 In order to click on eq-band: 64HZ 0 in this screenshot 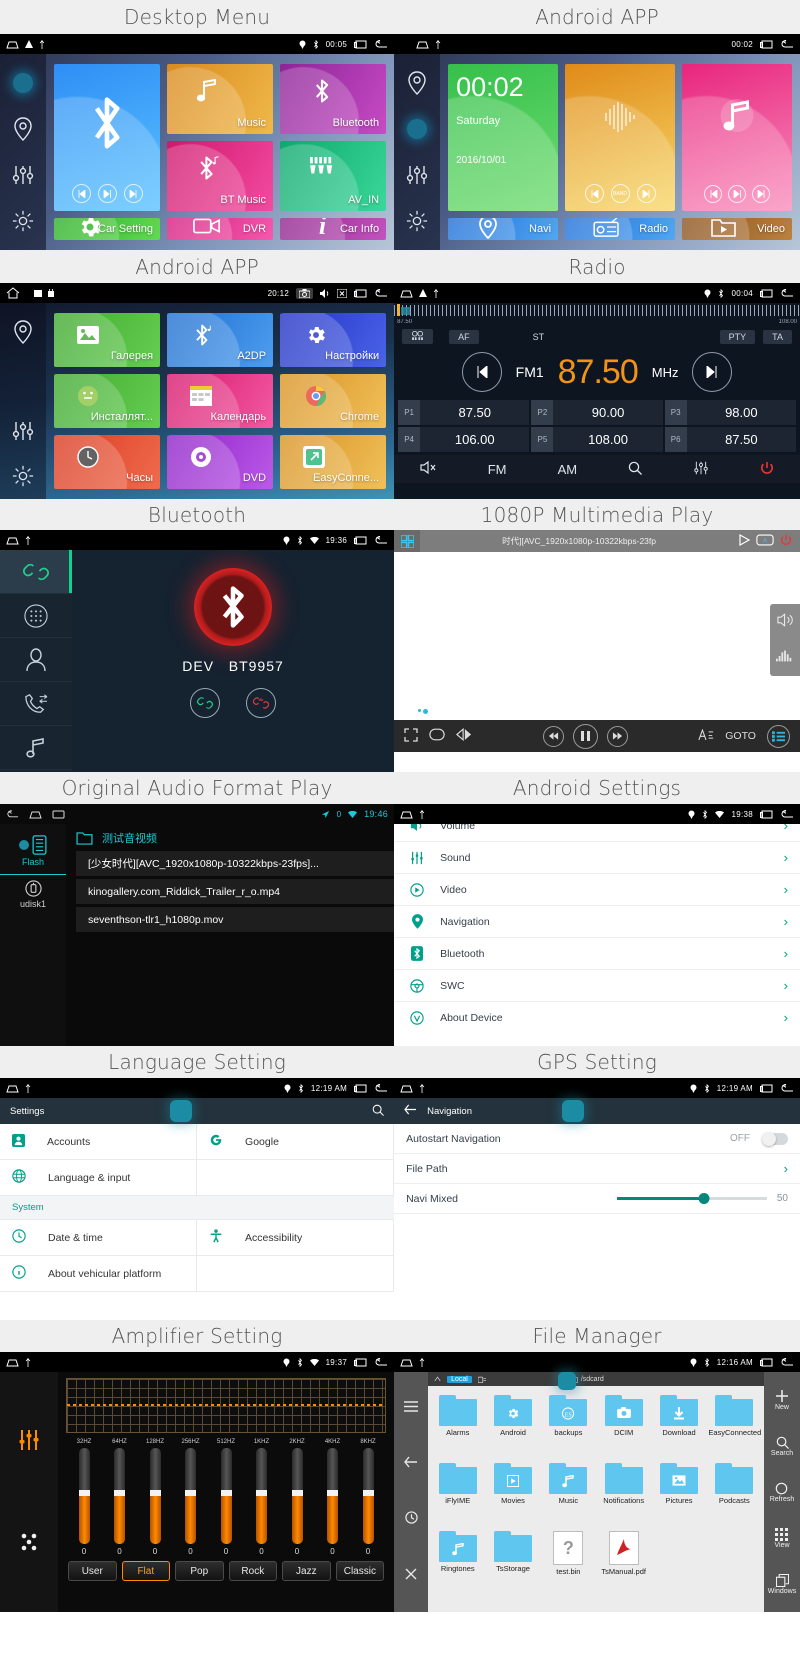, I will do `click(120, 1497)`.